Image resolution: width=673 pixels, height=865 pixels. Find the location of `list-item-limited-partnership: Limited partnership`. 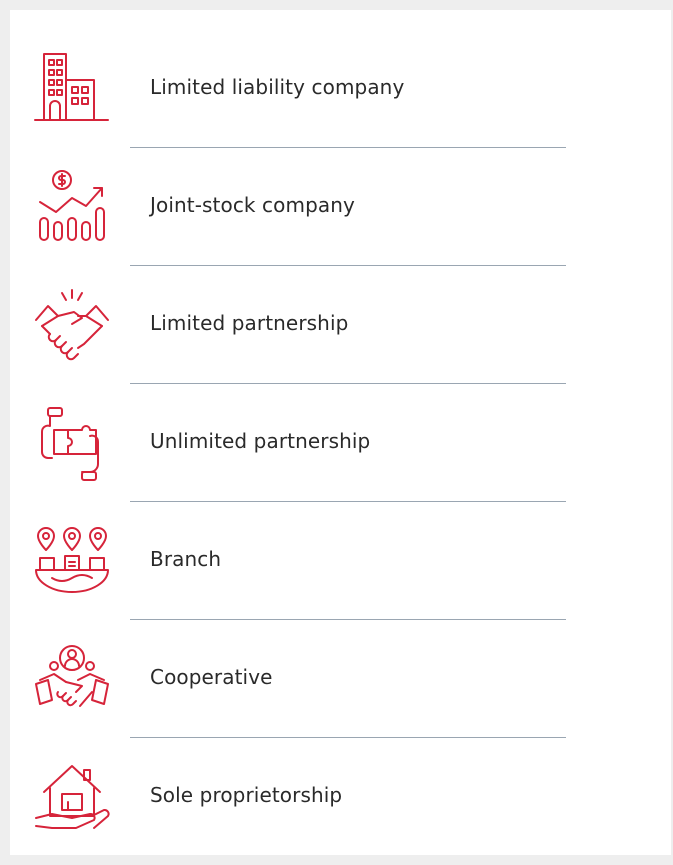

list-item-limited-partnership: Limited partnership is located at coordinates (340, 335).